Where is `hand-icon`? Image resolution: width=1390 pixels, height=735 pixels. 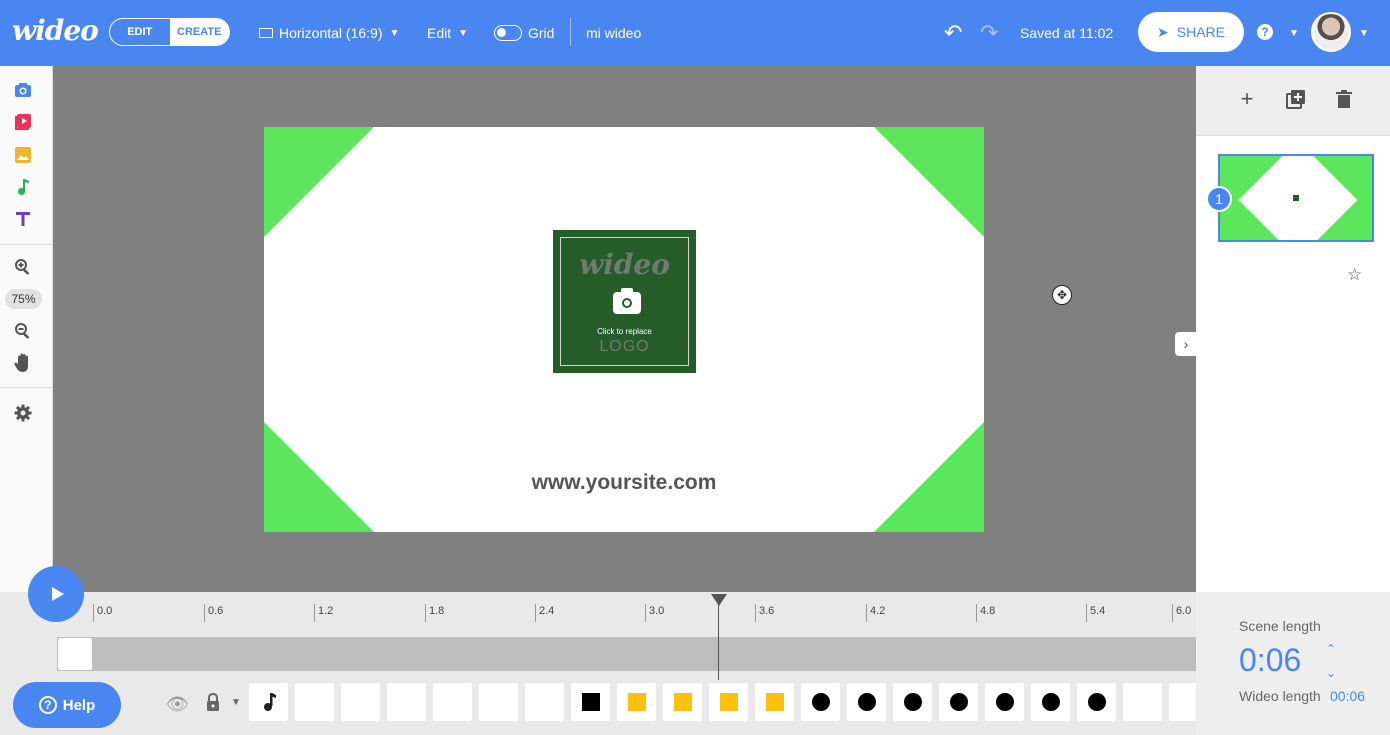
hand-icon is located at coordinates (23, 363).